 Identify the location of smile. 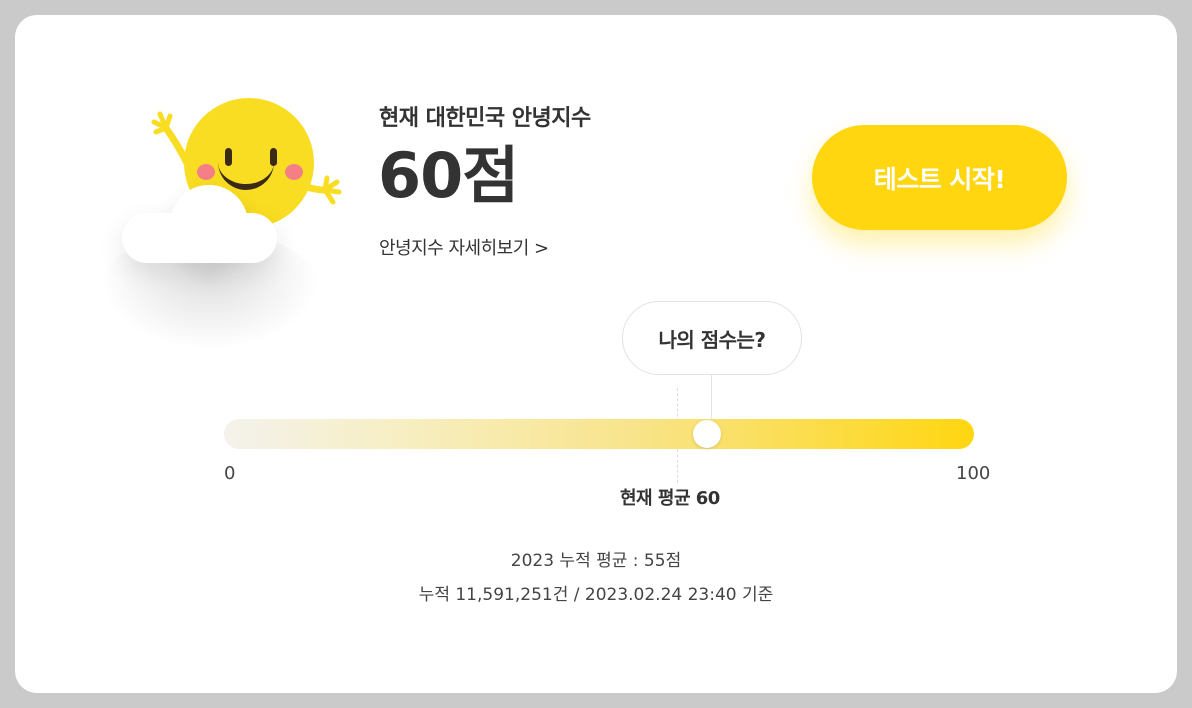
(246, 170).